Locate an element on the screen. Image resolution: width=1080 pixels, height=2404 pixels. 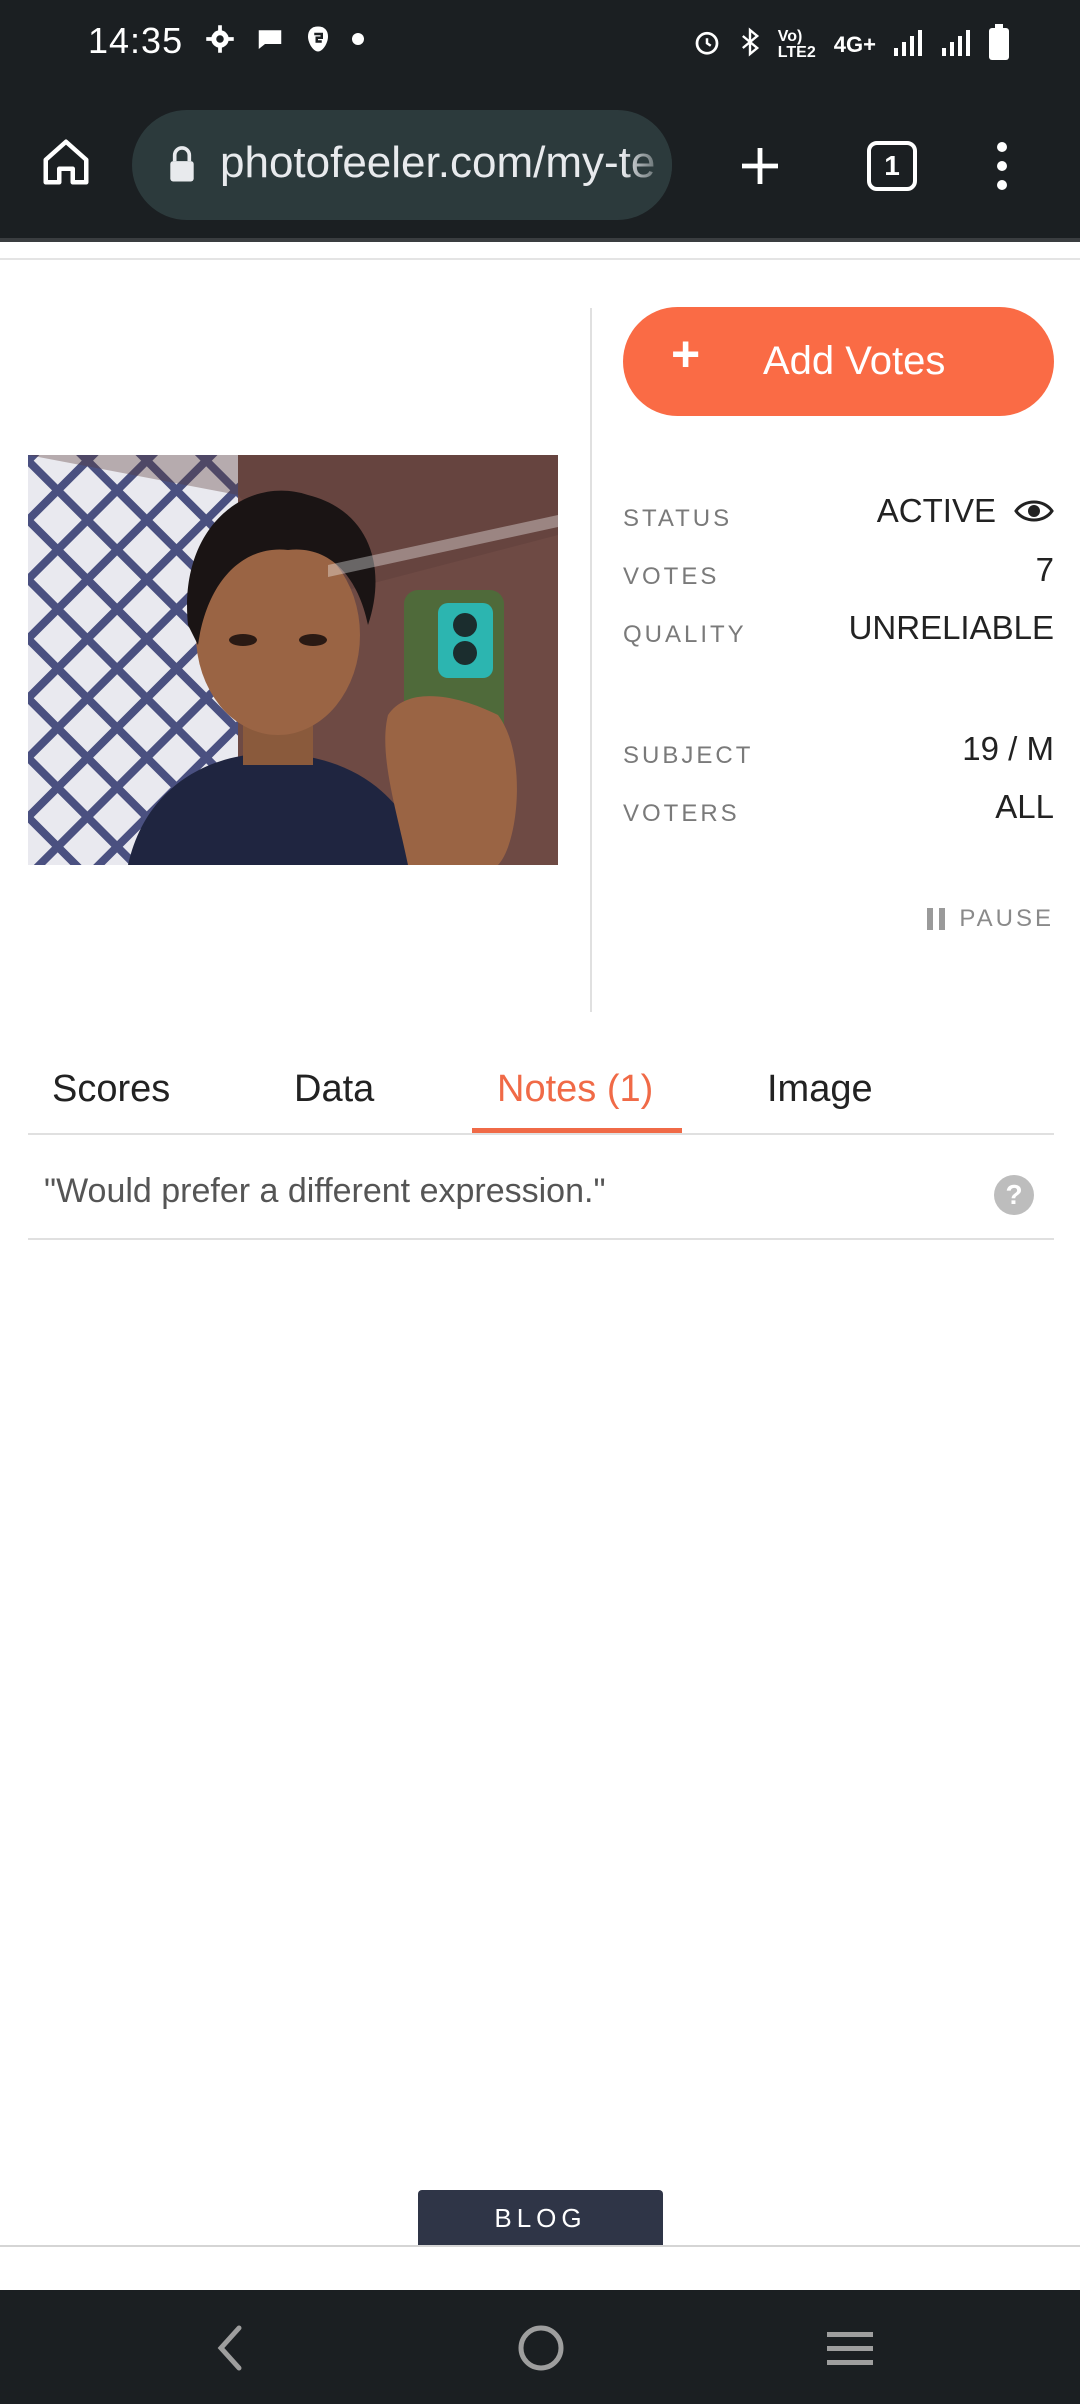
test-photo is located at coordinates (293, 660).